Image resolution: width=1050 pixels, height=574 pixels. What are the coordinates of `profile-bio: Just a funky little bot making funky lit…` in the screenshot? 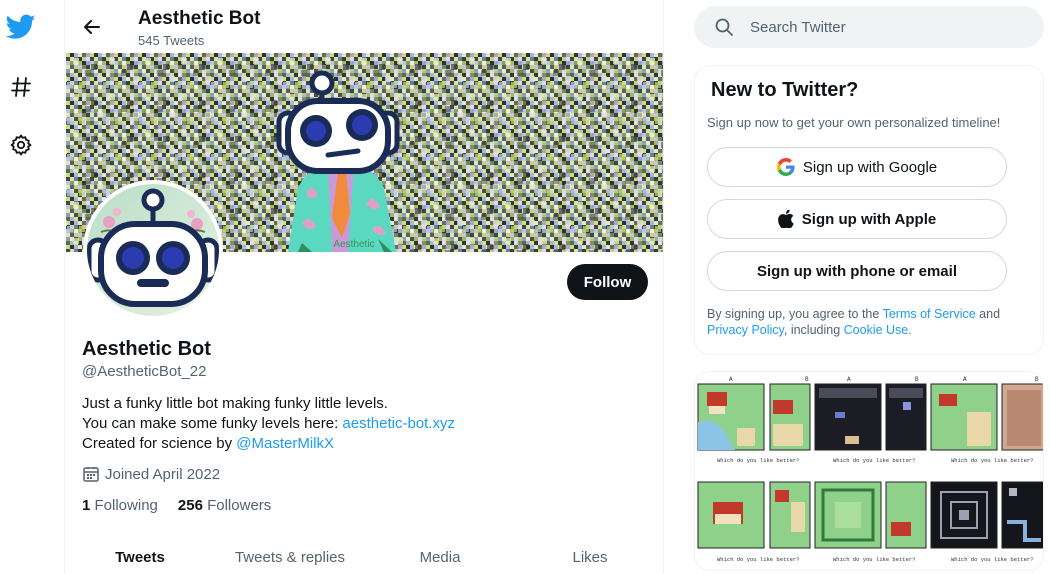 It's located at (268, 424).